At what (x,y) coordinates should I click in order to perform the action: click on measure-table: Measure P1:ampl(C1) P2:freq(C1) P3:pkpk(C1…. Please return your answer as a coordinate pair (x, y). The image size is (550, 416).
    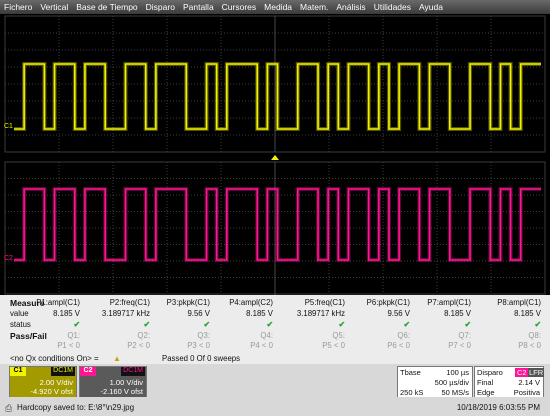
    Looking at the image, I should click on (275, 324).